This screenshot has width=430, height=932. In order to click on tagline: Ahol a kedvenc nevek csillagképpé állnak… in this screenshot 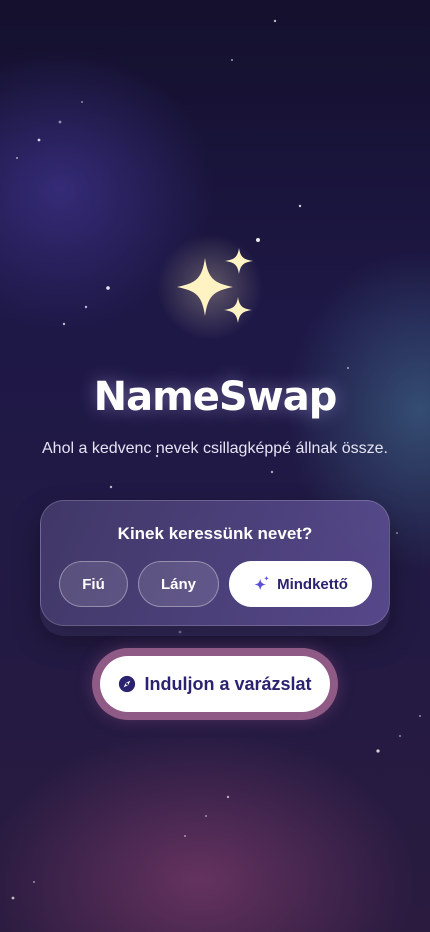, I will do `click(215, 448)`.